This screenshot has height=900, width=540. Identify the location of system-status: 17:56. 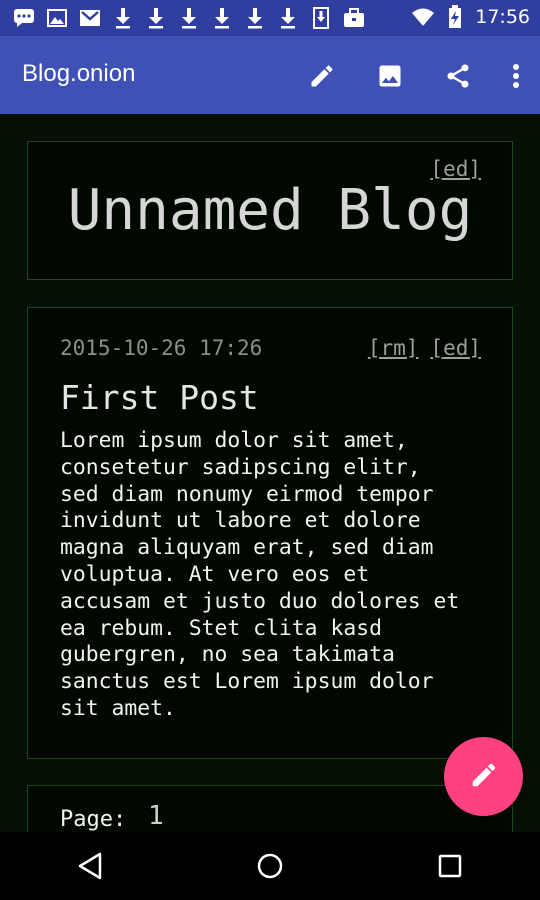
(470, 17).